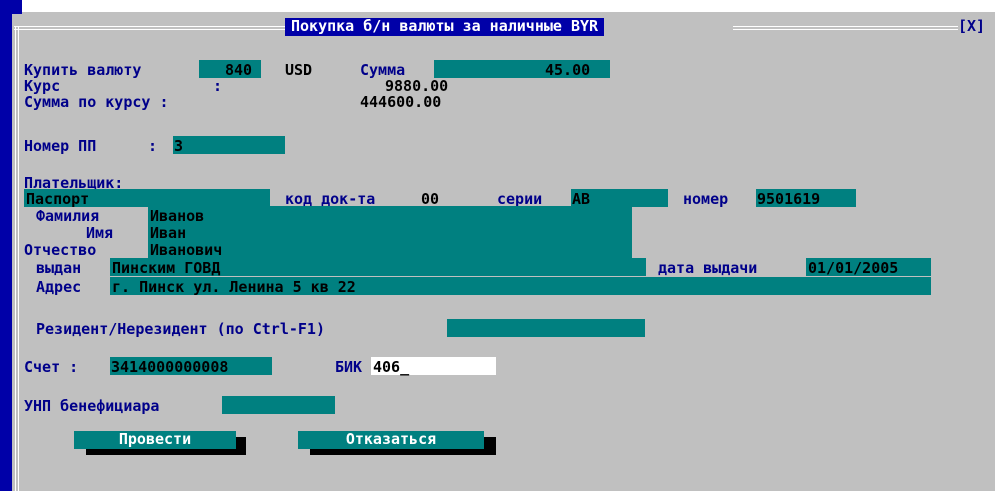 This screenshot has height=491, width=995. What do you see at coordinates (100, 233) in the screenshot?
I see `firstname-label: Имя` at bounding box center [100, 233].